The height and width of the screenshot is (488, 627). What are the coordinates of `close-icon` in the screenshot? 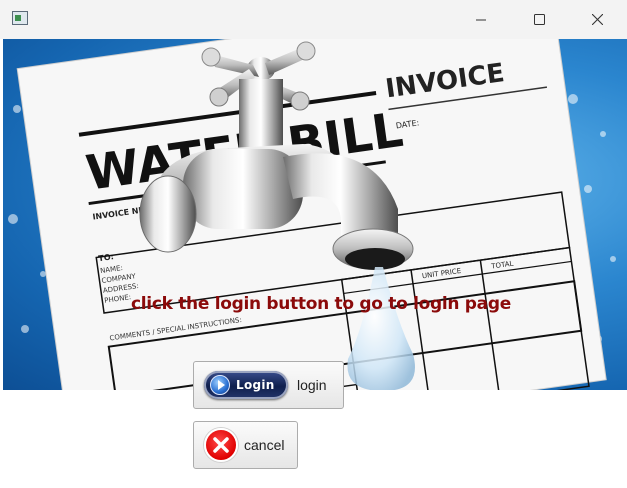 It's located at (597, 19).